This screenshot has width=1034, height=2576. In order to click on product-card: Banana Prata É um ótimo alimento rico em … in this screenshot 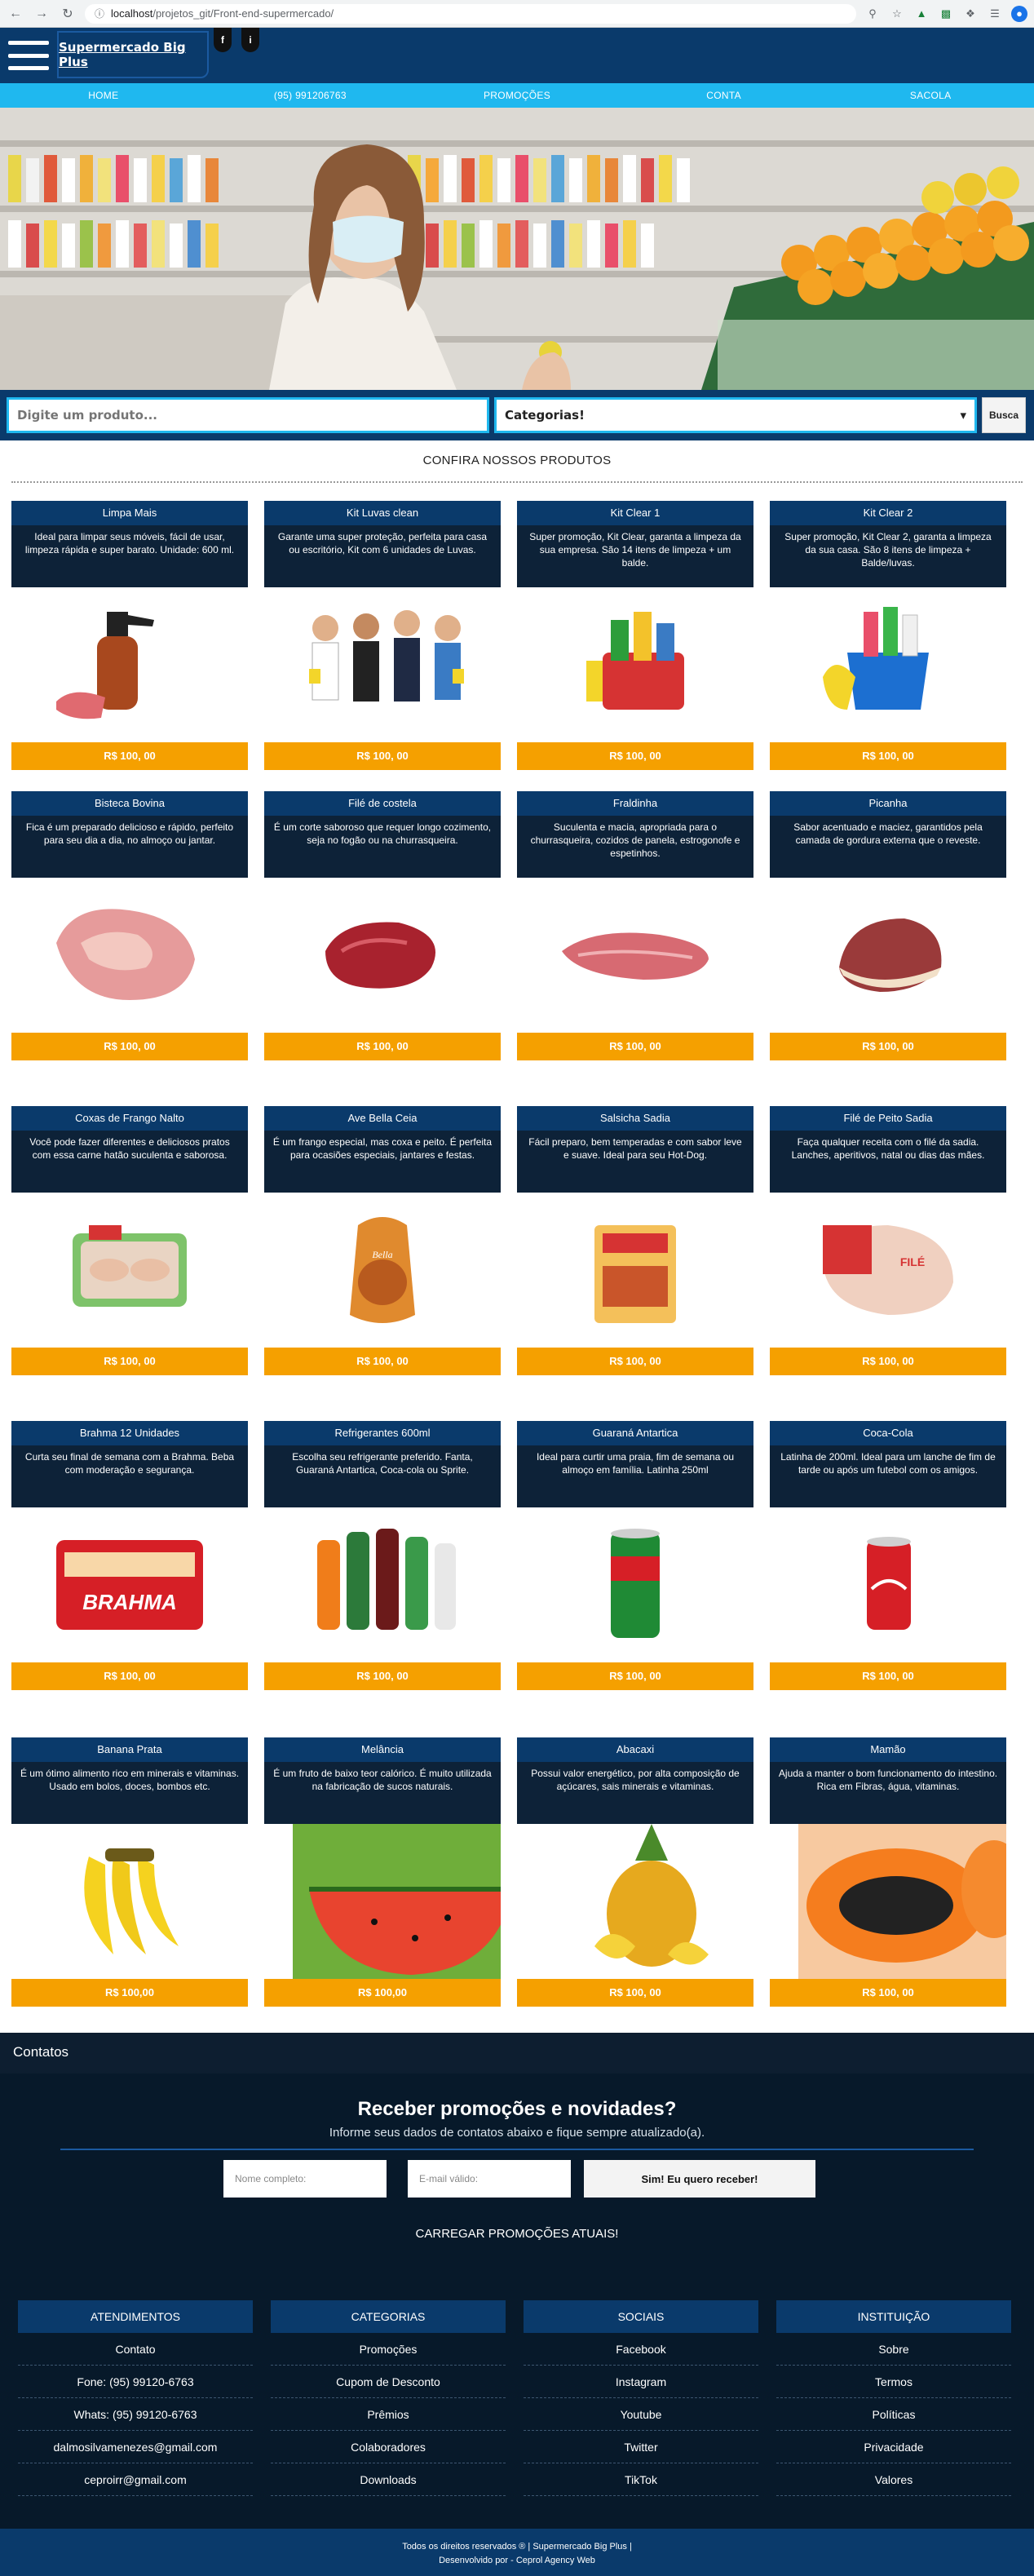, I will do `click(130, 1872)`.